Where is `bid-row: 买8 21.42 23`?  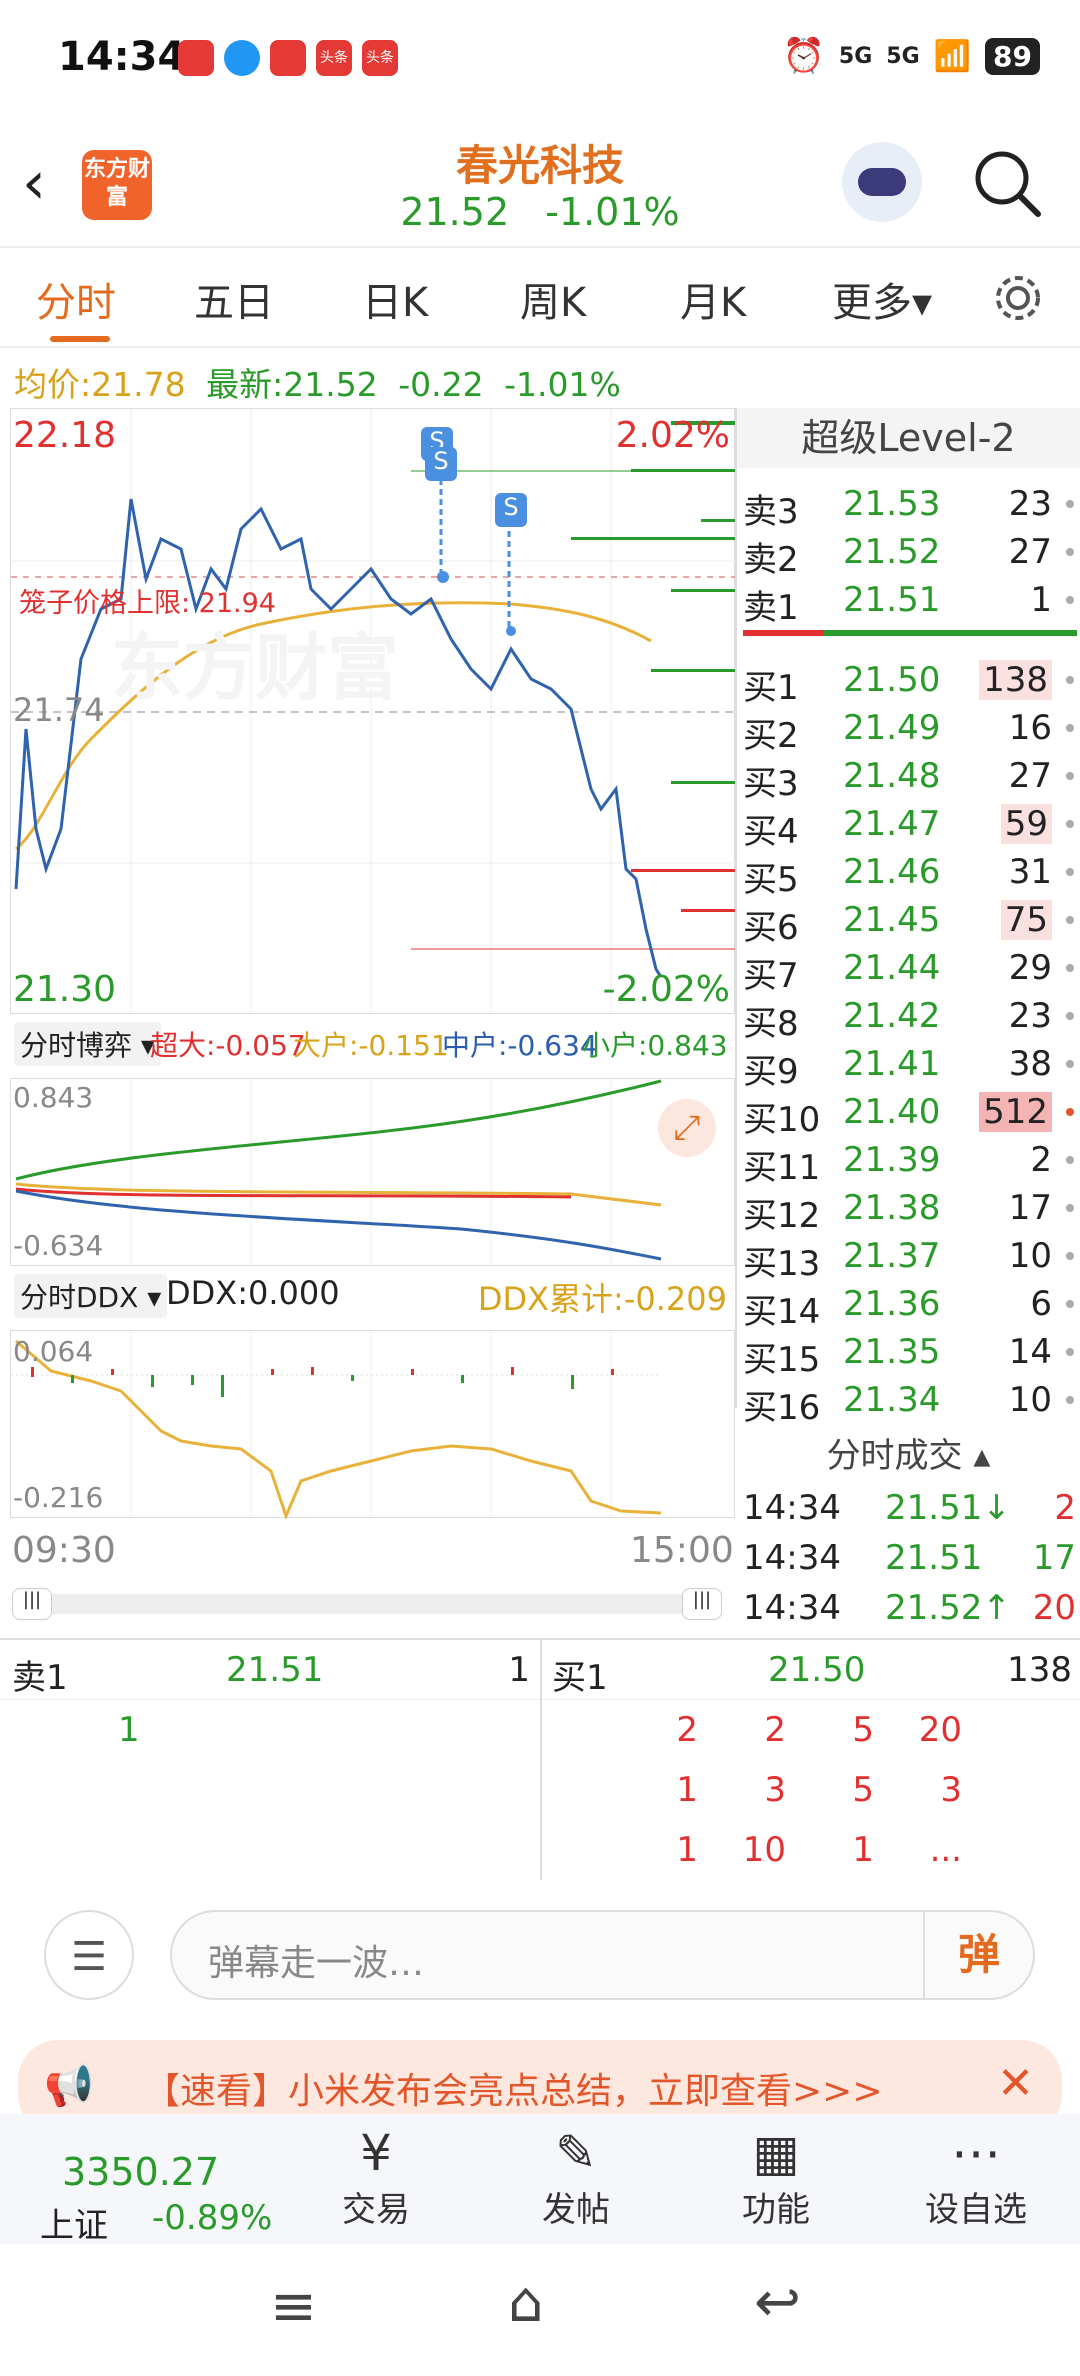
bid-row: 买8 21.42 23 is located at coordinates (908, 1018).